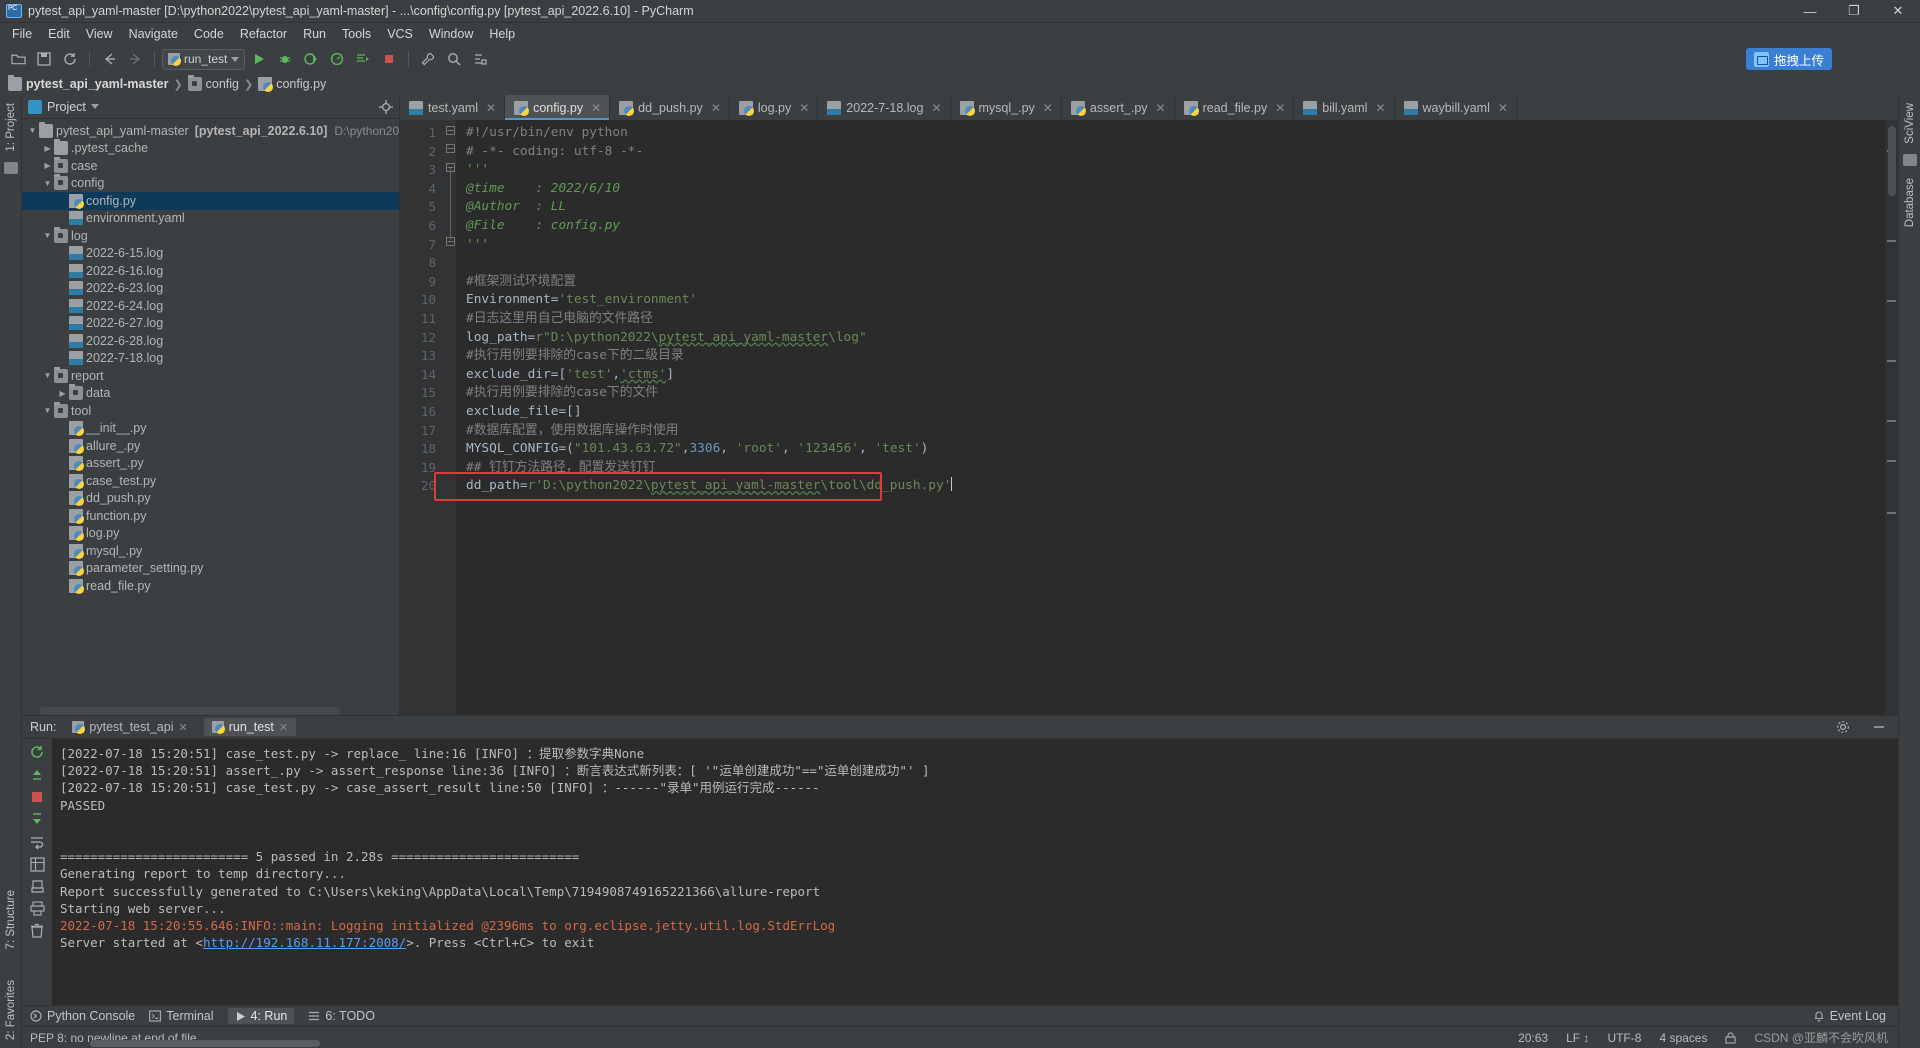 This screenshot has height=1048, width=1920. What do you see at coordinates (205, 1043) in the screenshot?
I see `horizontal-scrollbar` at bounding box center [205, 1043].